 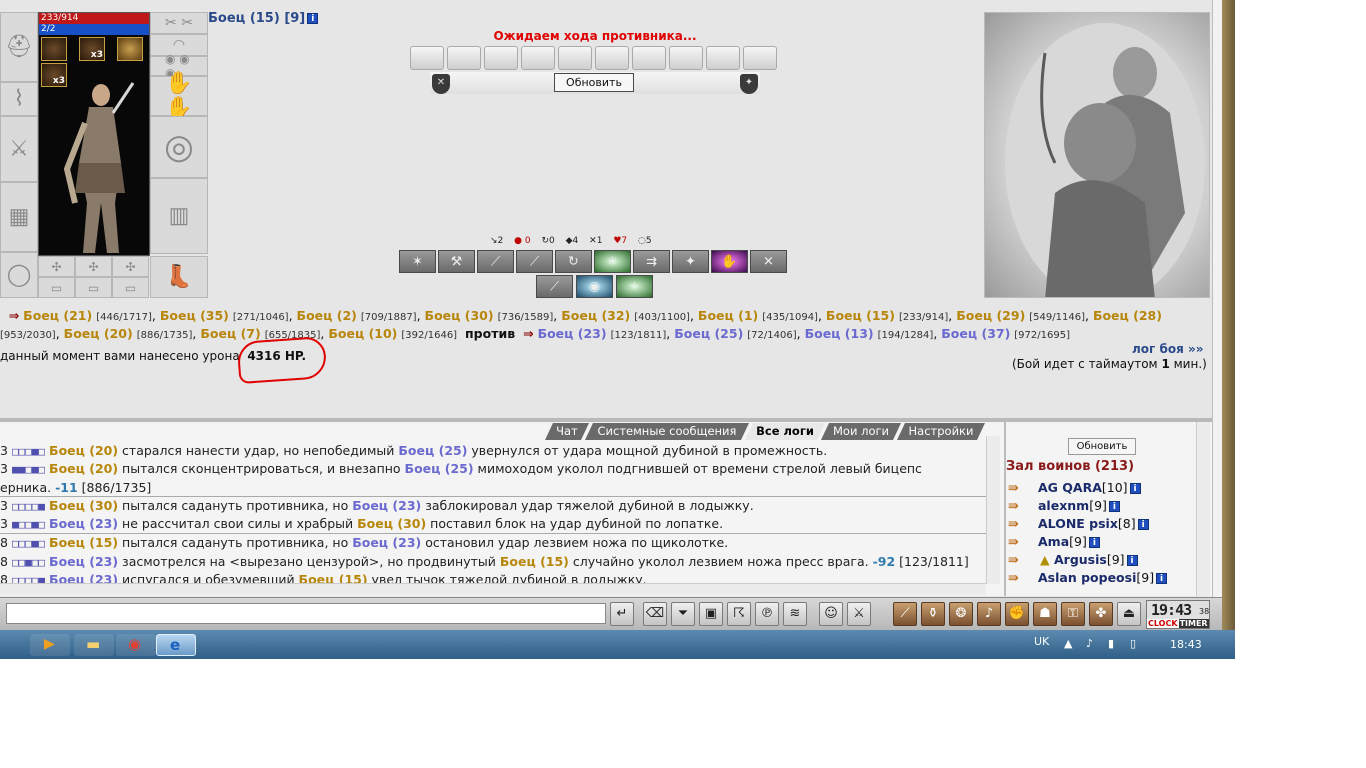 What do you see at coordinates (456, 261) in the screenshot?
I see `skill-button: ⚒` at bounding box center [456, 261].